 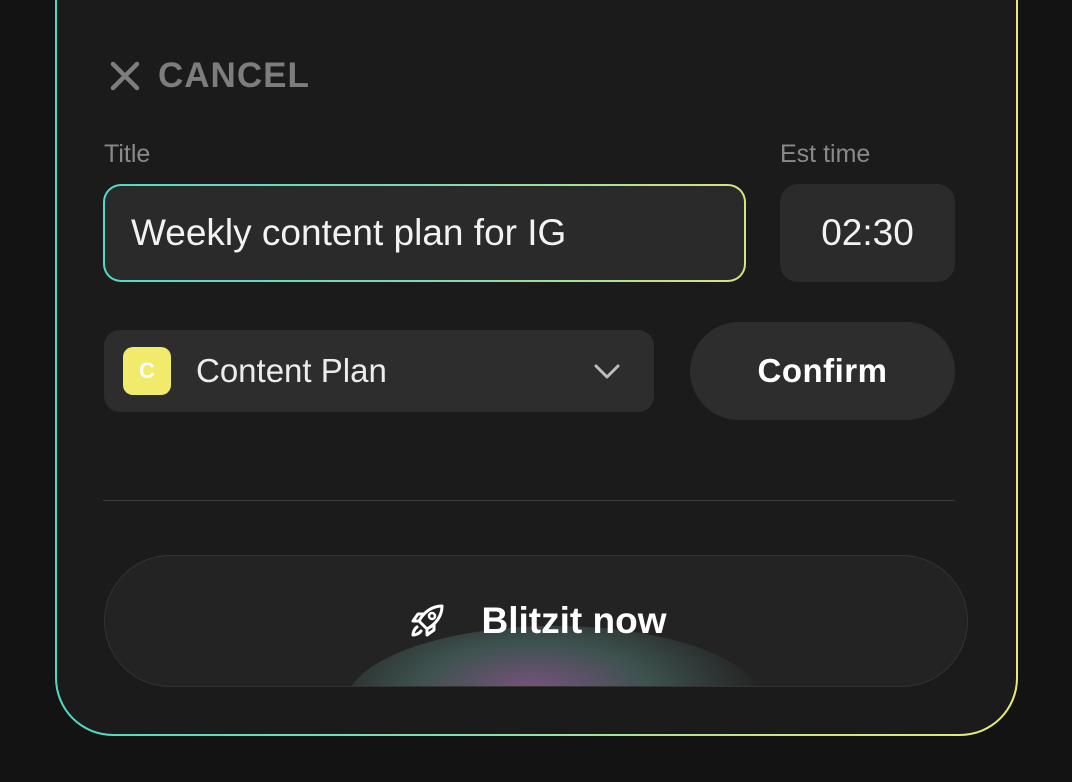 What do you see at coordinates (825, 154) in the screenshot?
I see `est-time-label: Est time` at bounding box center [825, 154].